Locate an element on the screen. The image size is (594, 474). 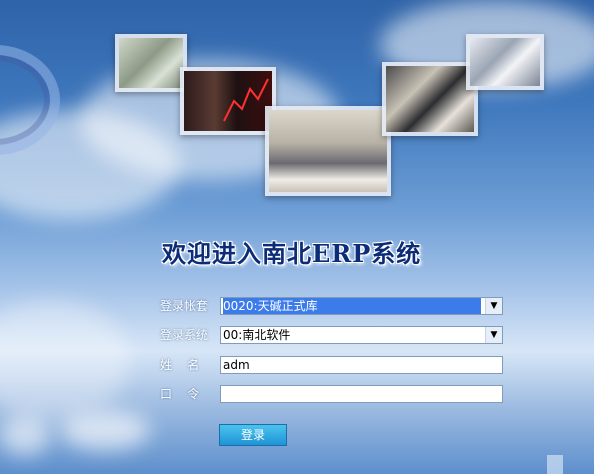
photo-money is located at coordinates (151, 63).